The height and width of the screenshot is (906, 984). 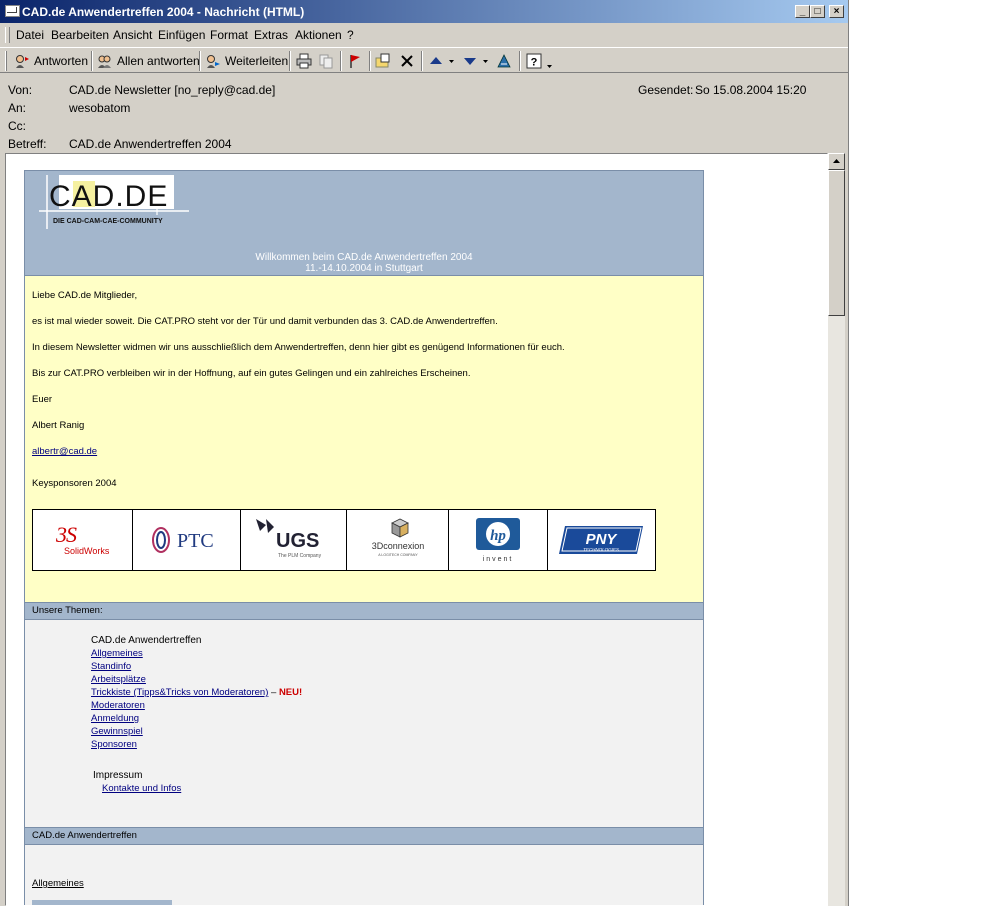 What do you see at coordinates (111, 666) in the screenshot?
I see `topic-link-standinfo: Standinfo` at bounding box center [111, 666].